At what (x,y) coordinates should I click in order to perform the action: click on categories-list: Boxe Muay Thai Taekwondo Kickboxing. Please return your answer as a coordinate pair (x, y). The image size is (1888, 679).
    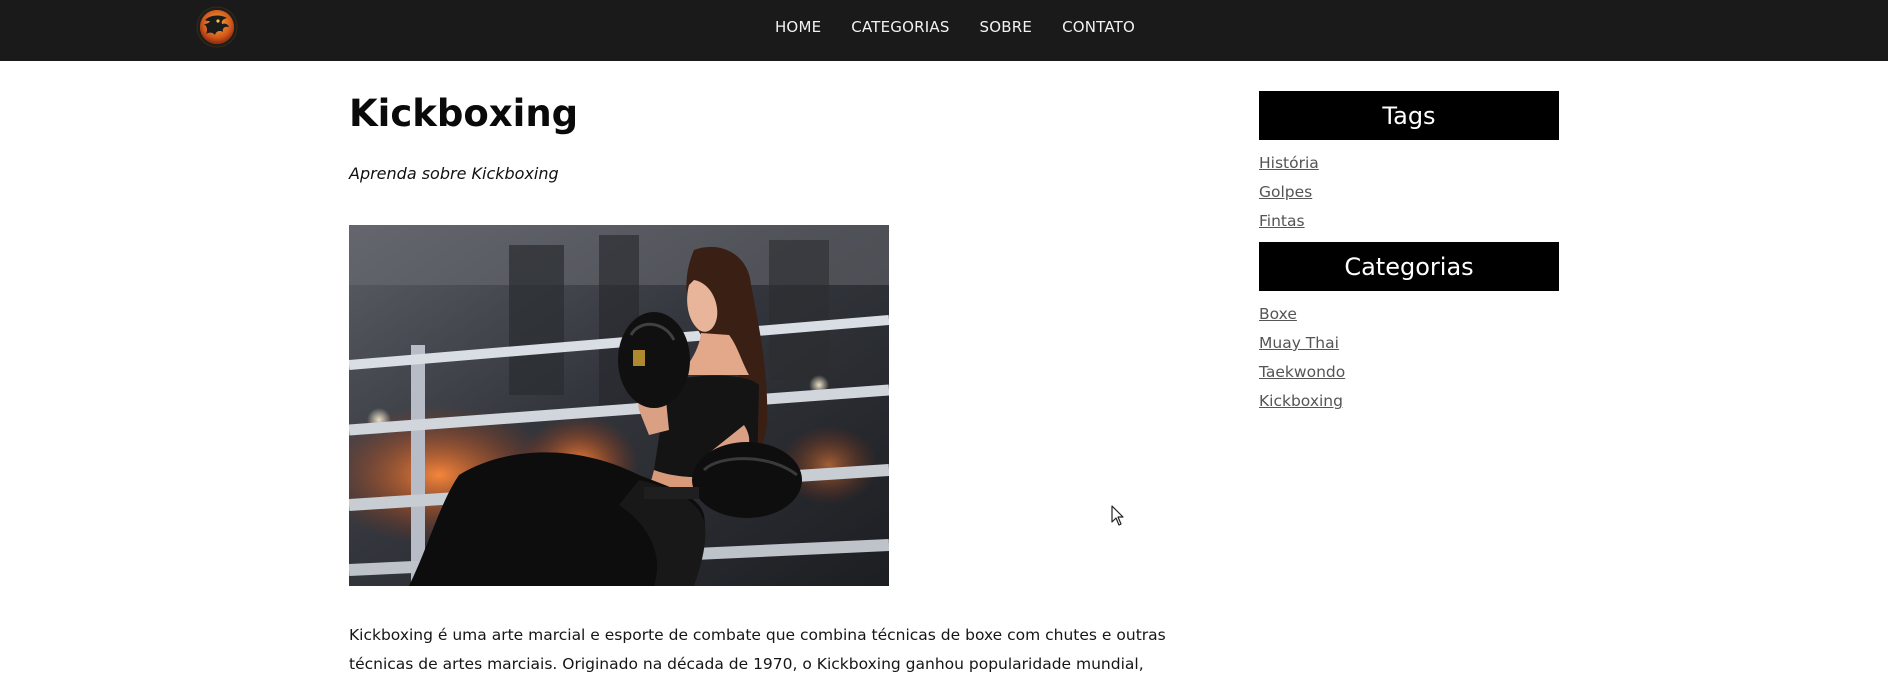
    Looking at the image, I should click on (1409, 356).